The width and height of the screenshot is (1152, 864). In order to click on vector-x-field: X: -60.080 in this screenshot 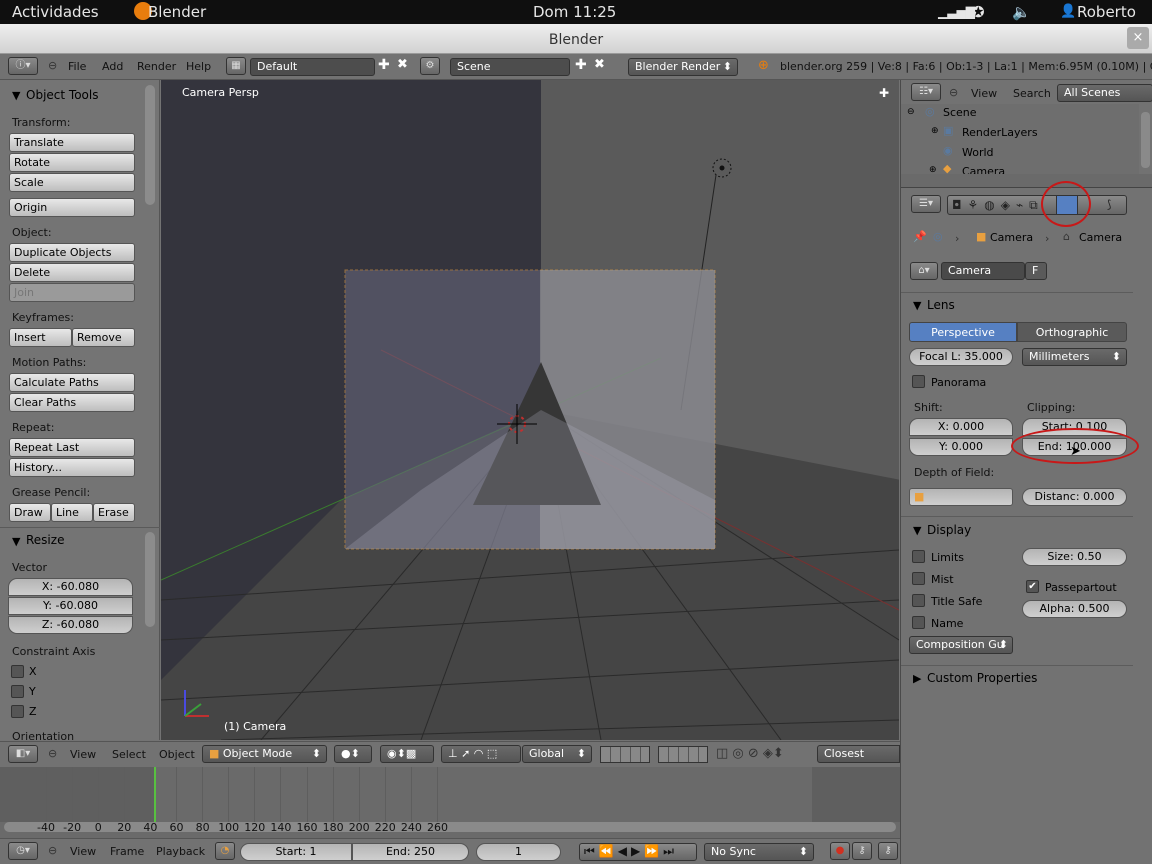, I will do `click(70, 587)`.